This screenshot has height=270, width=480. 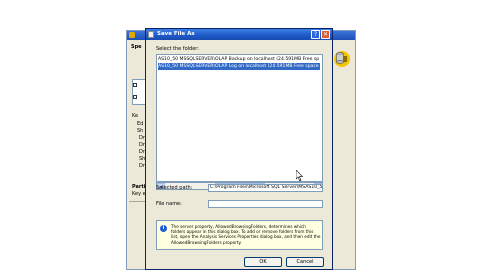 What do you see at coordinates (132, 35) in the screenshot?
I see `window-icon` at bounding box center [132, 35].